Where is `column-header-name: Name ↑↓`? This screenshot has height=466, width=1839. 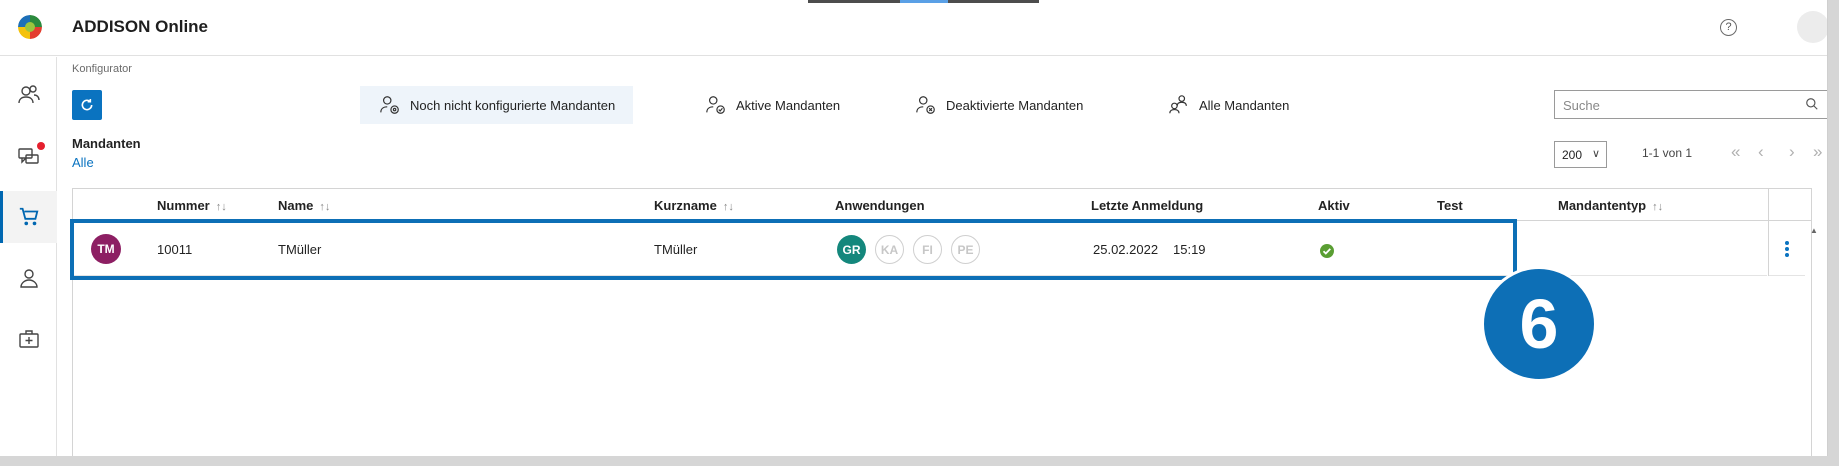 column-header-name: Name ↑↓ is located at coordinates (304, 205).